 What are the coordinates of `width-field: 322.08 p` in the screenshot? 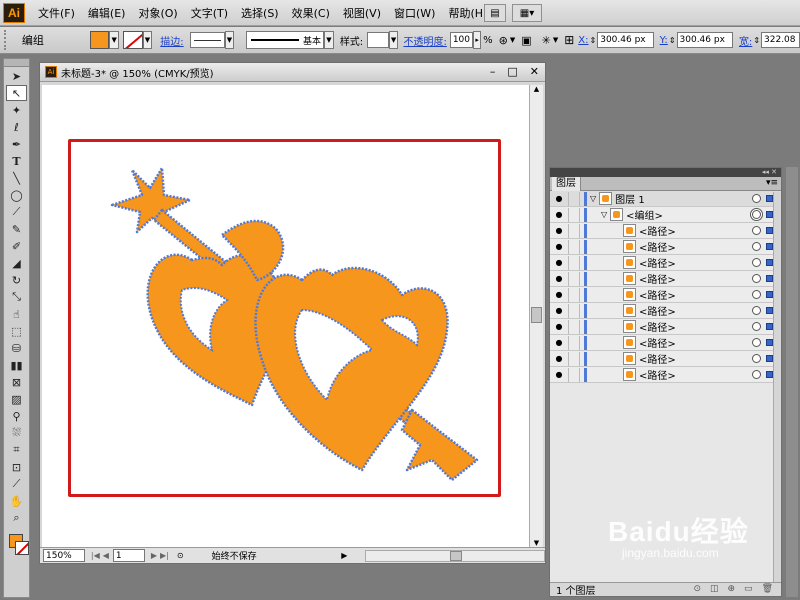 It's located at (780, 40).